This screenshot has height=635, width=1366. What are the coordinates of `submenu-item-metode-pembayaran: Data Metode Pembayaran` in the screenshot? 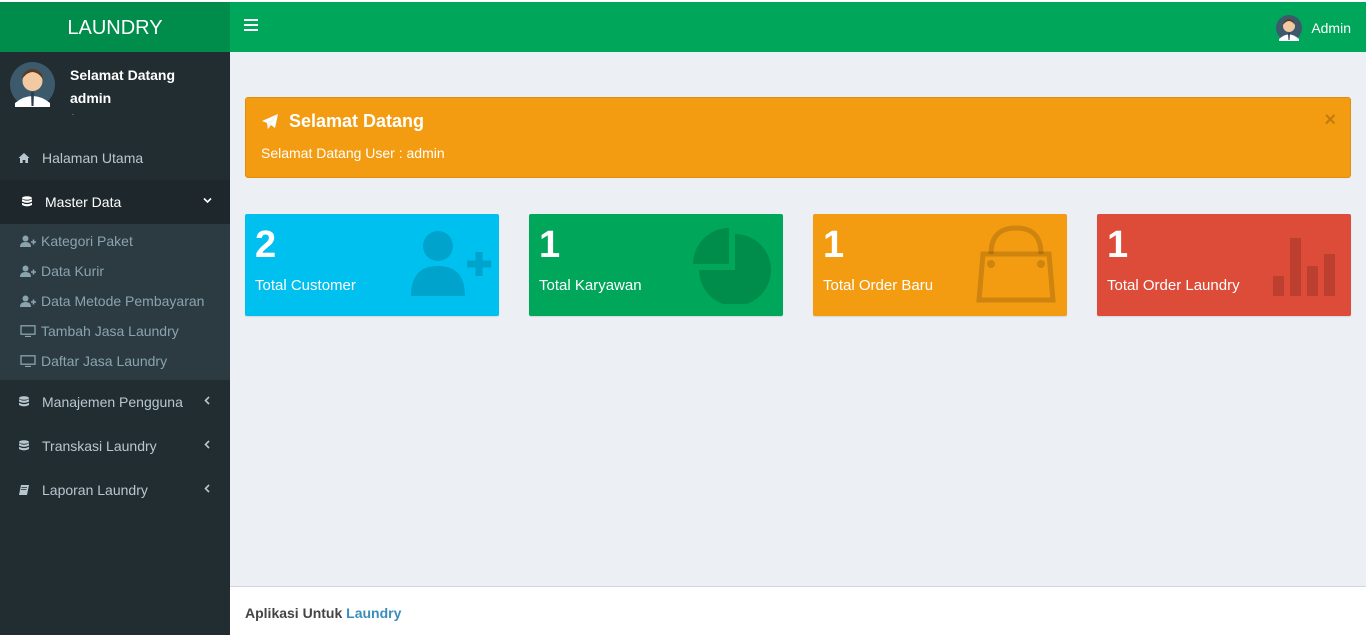 It's located at (115, 301).